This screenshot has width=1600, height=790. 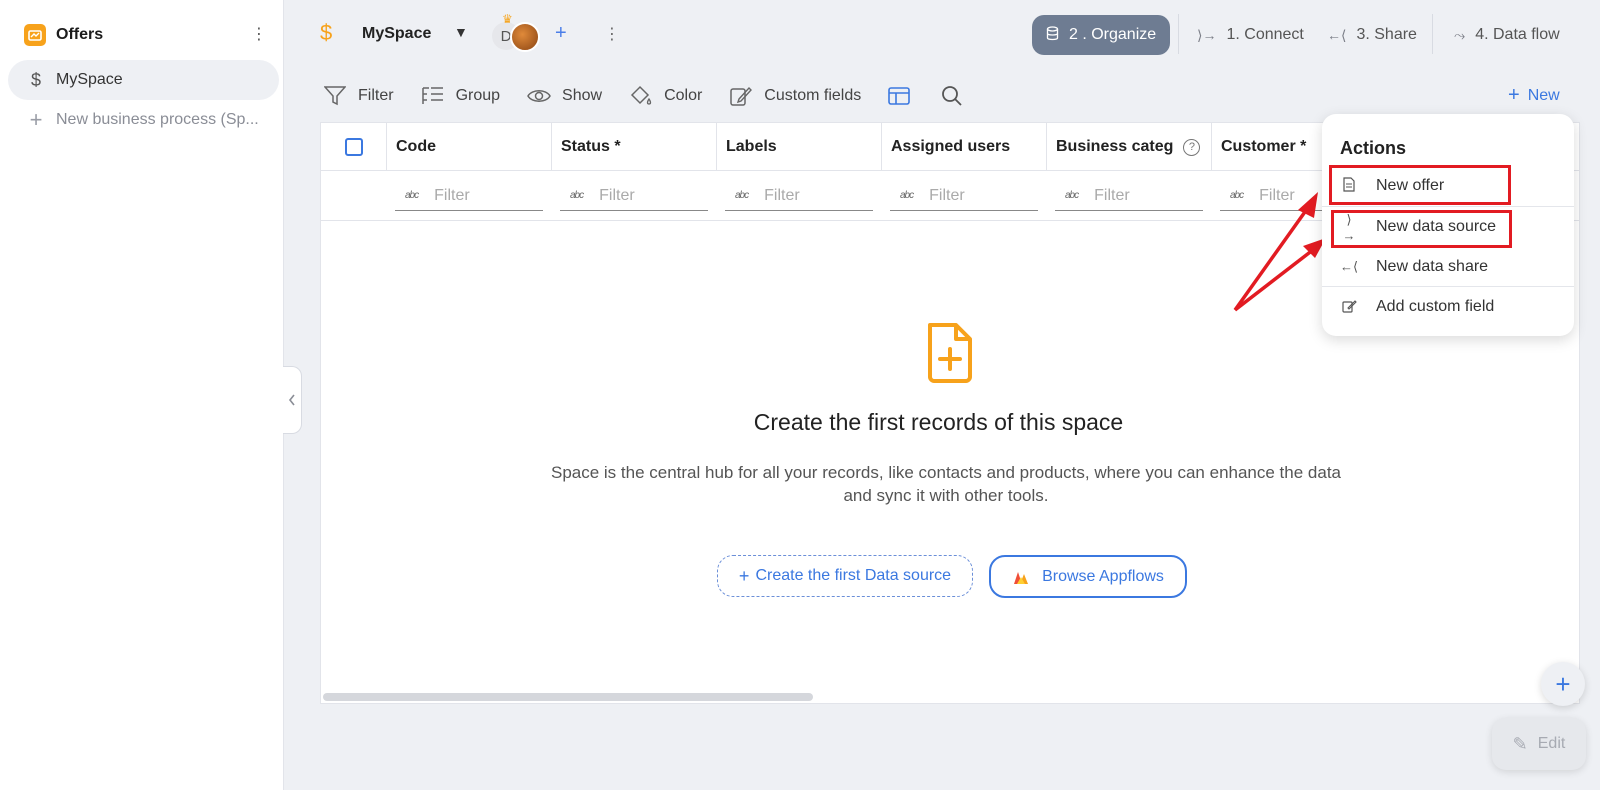 I want to click on column-label: Code, so click(x=416, y=146).